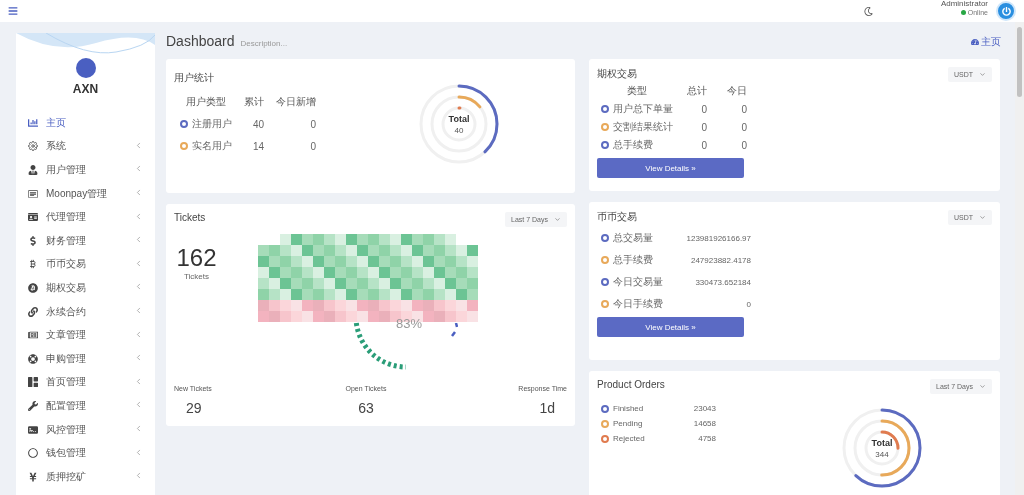 The width and height of the screenshot is (1024, 495). I want to click on gauge-percentage: 83%, so click(409, 323).